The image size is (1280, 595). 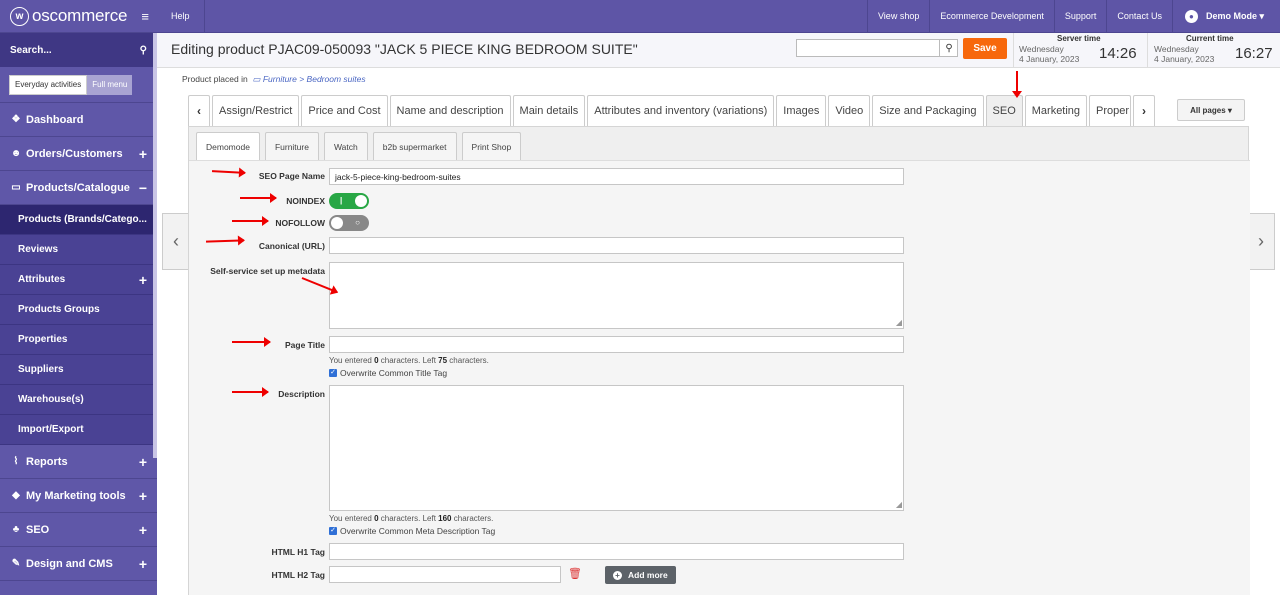 What do you see at coordinates (250, 392) in the screenshot?
I see `annotation-arrow` at bounding box center [250, 392].